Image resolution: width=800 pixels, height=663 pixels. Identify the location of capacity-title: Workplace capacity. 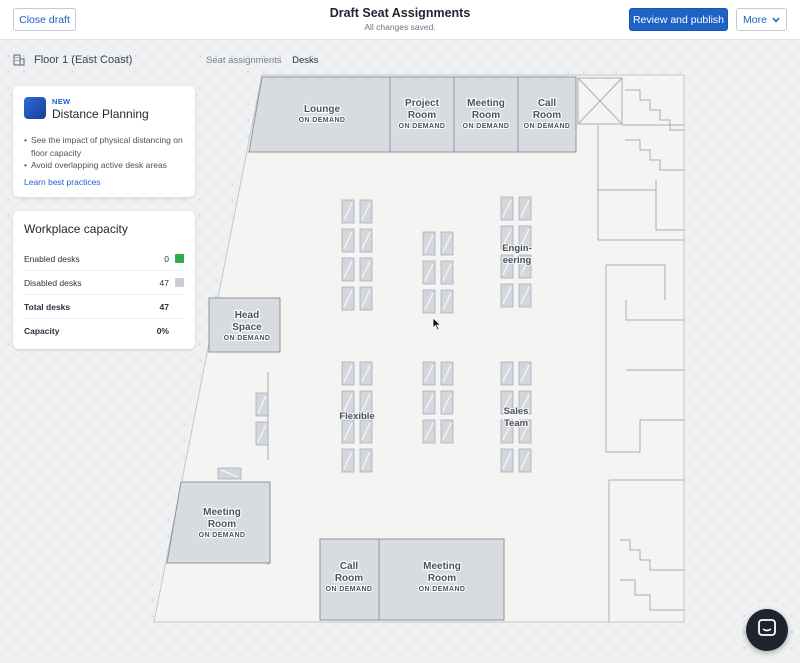
(76, 229).